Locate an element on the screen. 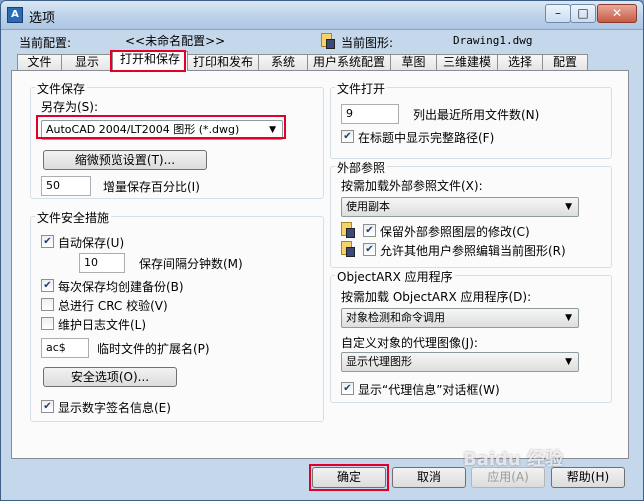  incremental-save-percent-label: 增量保存百分比(I) is located at coordinates (151, 187).